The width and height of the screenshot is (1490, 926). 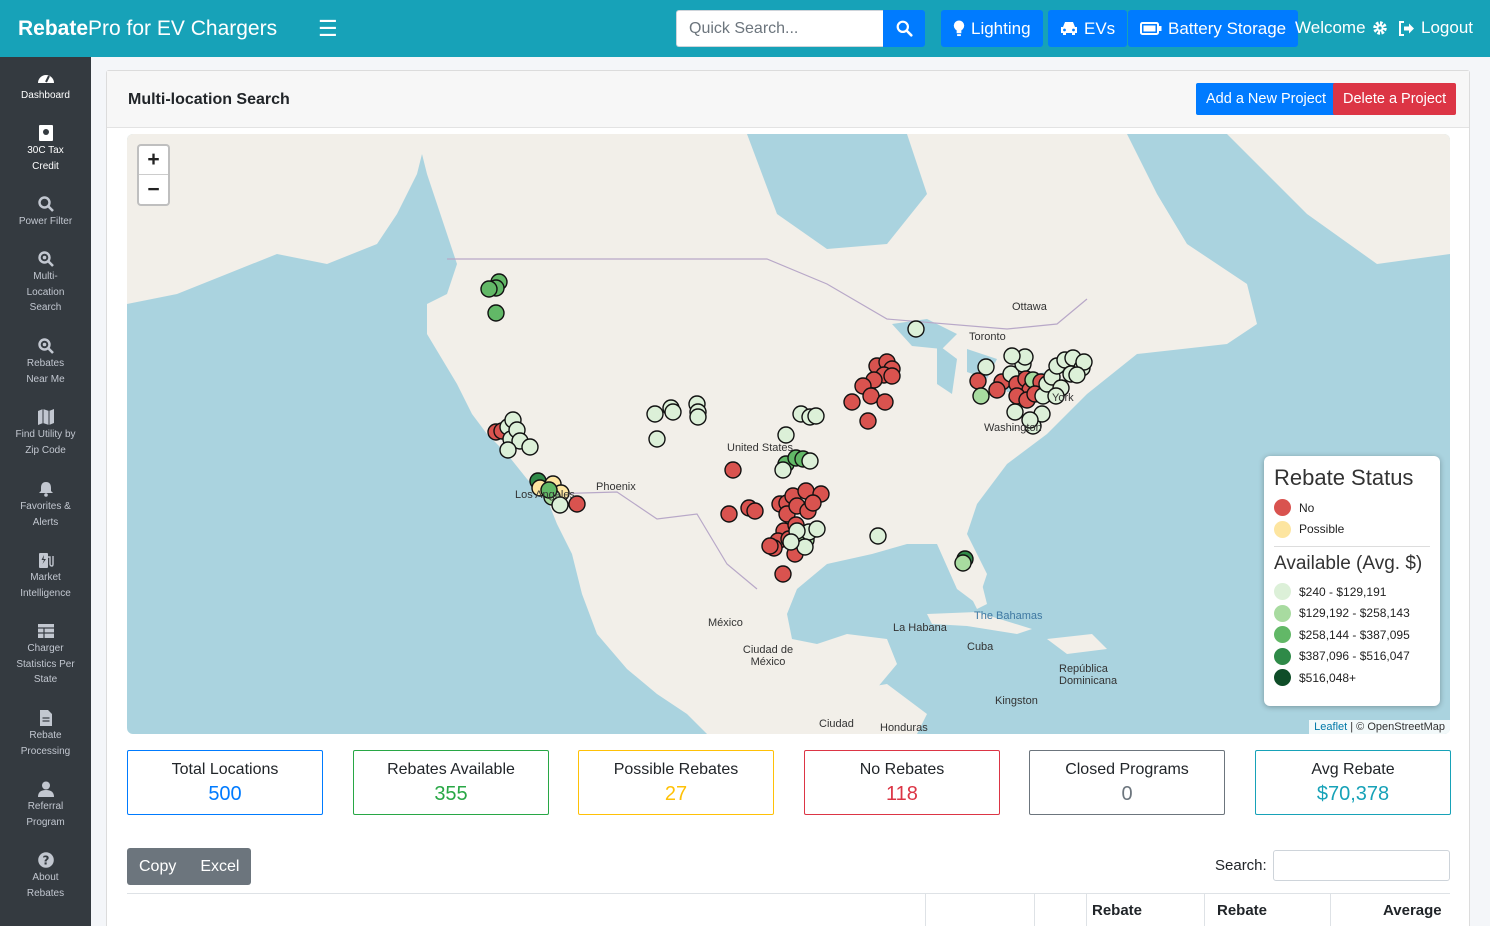 What do you see at coordinates (45, 213) in the screenshot?
I see `sidebar-item-power-filter: Power Filter` at bounding box center [45, 213].